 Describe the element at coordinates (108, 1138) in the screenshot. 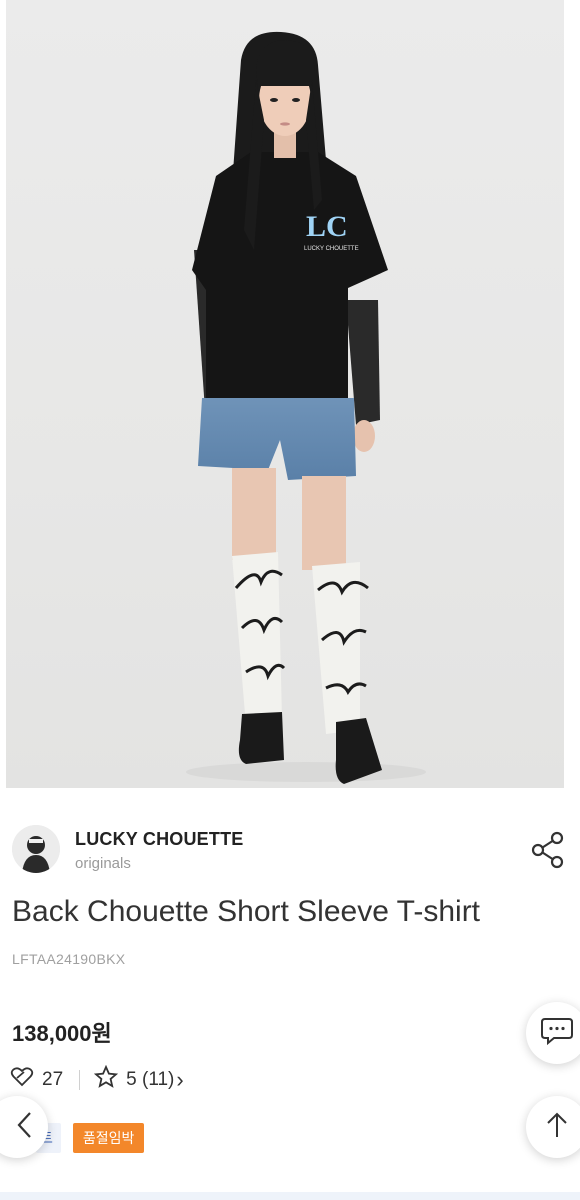

I see `tag-low-stock: 품절임박` at that location.